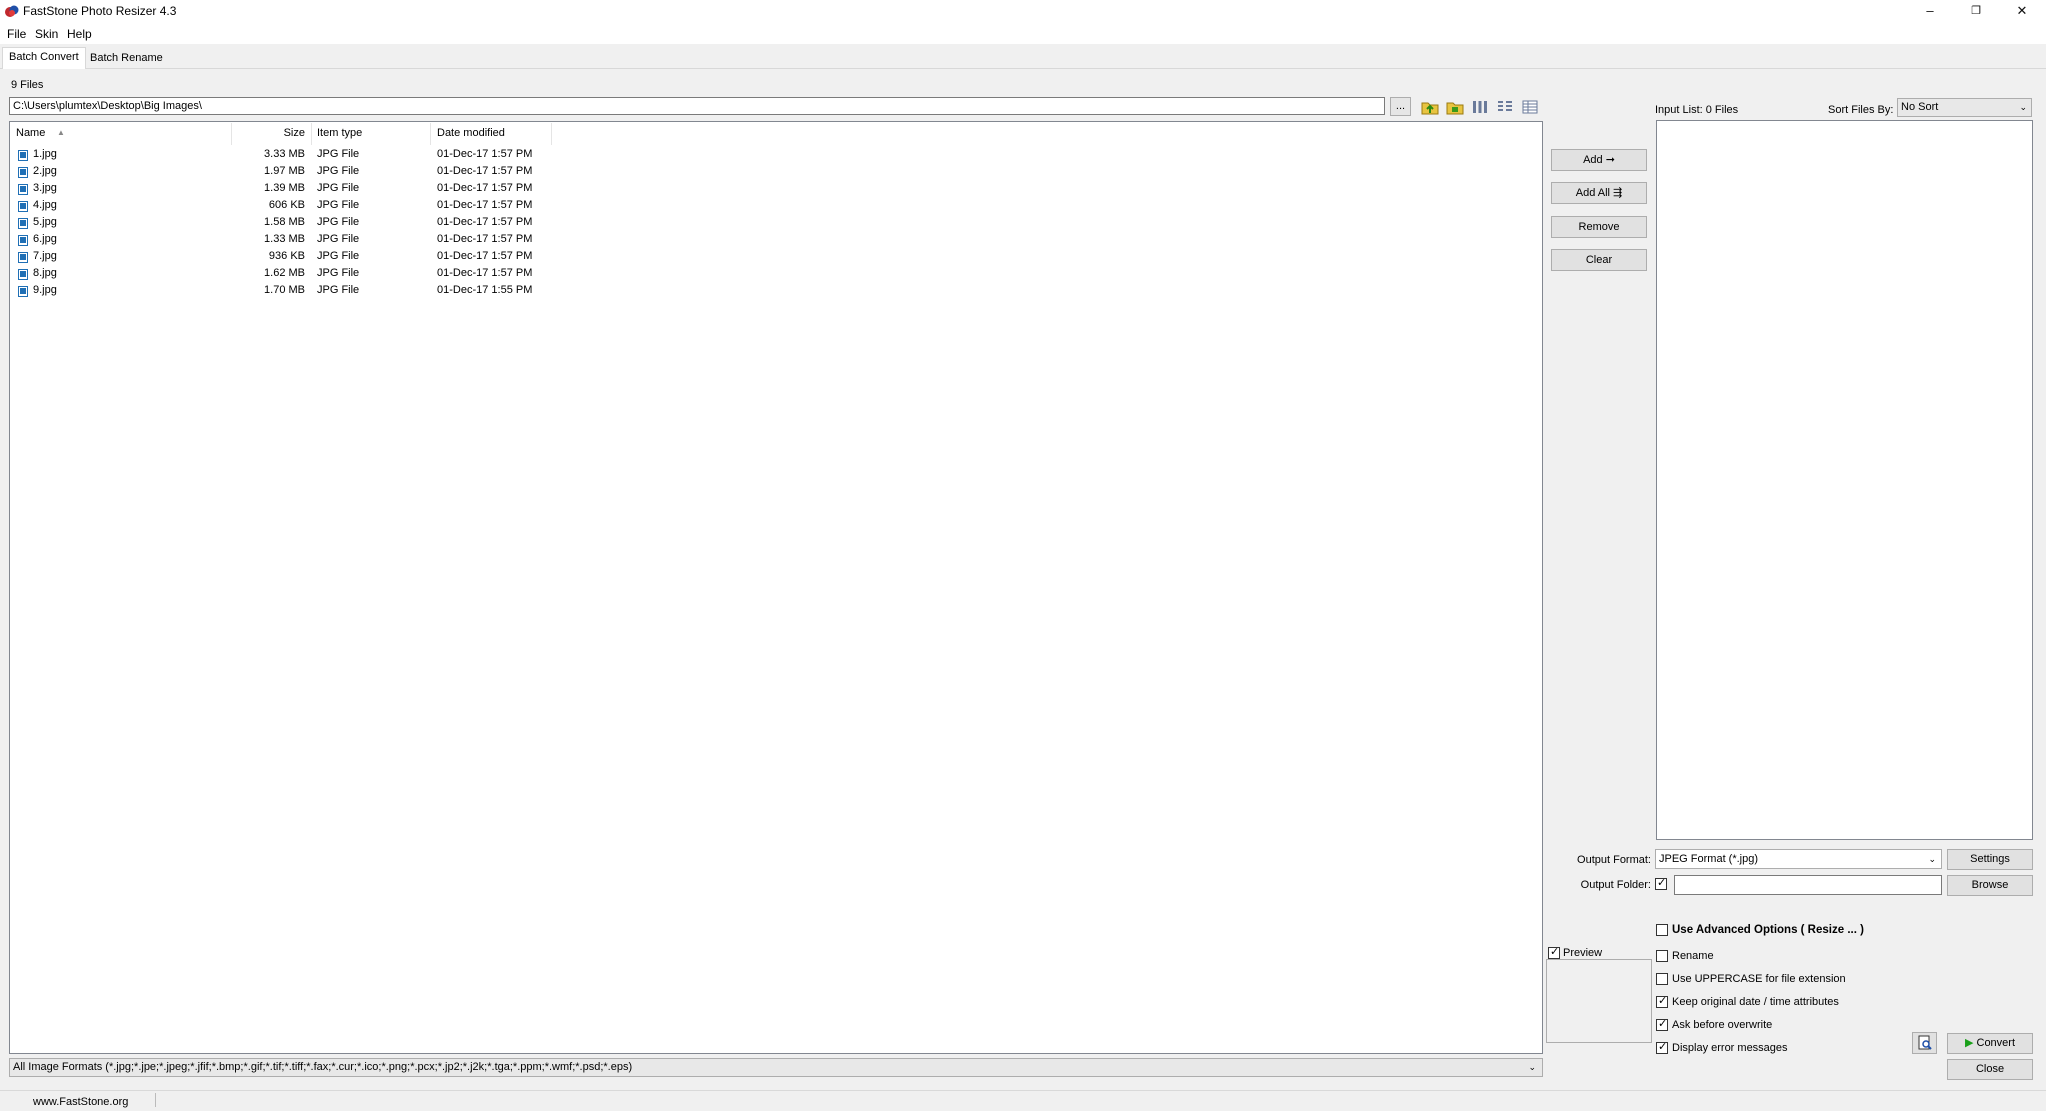 The image size is (2046, 1111). I want to click on tab-batch-convert: Batch Convert, so click(44, 58).